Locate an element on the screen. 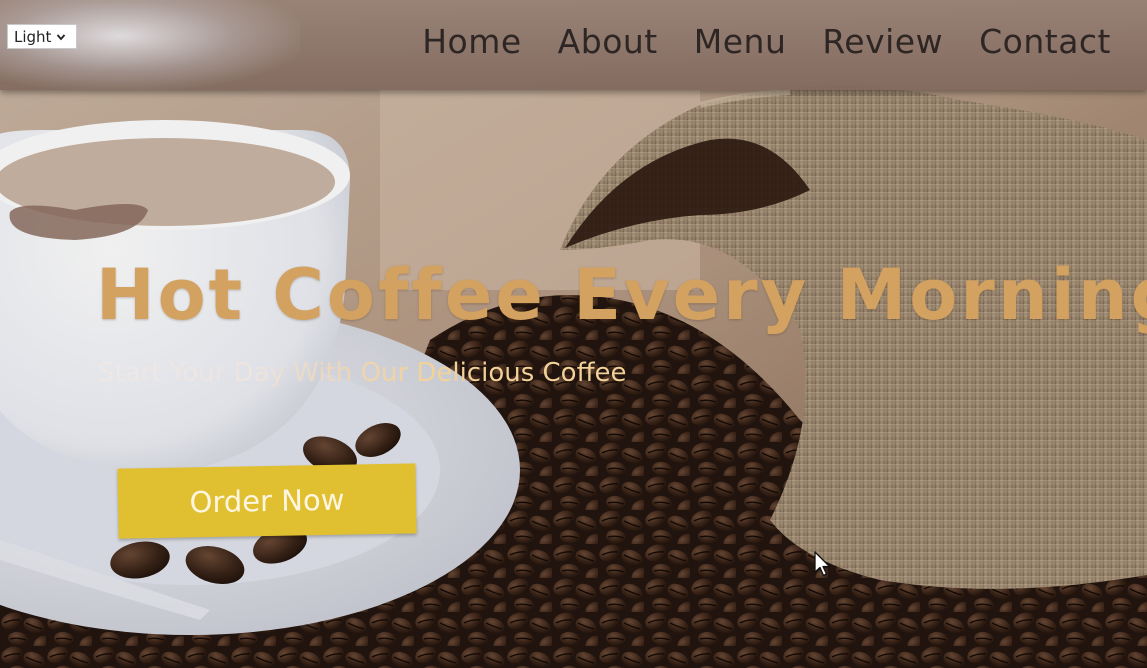 The width and height of the screenshot is (1147, 668). header-bar: Light Home About Menu Review Contact is located at coordinates (573, 45).